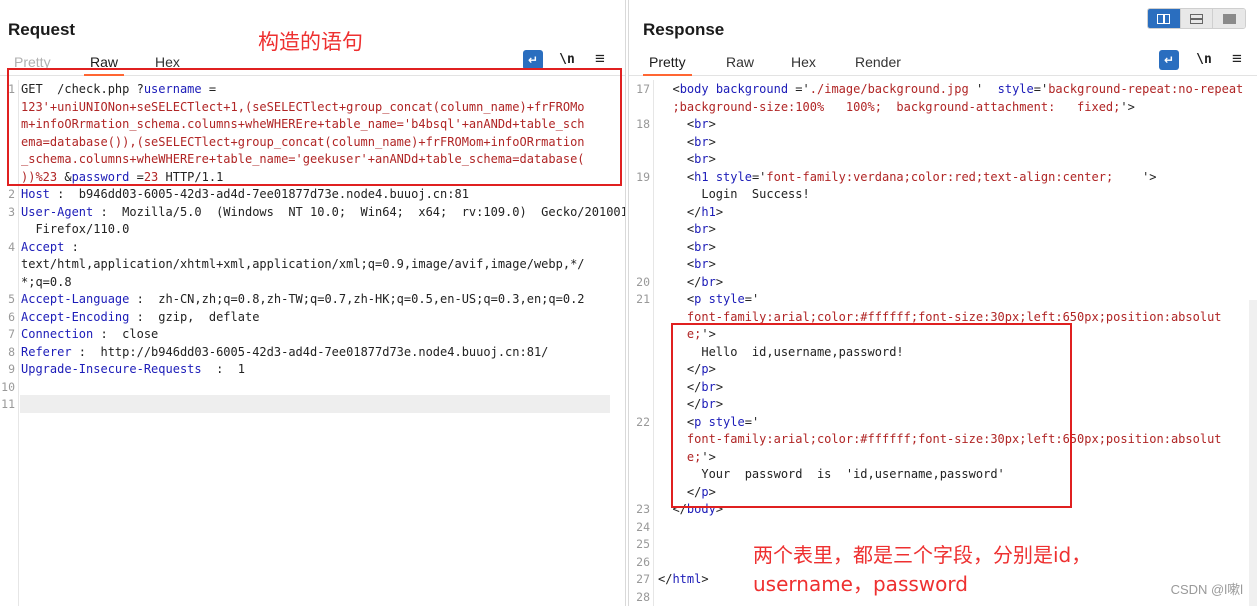 This screenshot has height=606, width=1257. Describe the element at coordinates (643, 421) in the screenshot. I see `line-number: 22` at that location.